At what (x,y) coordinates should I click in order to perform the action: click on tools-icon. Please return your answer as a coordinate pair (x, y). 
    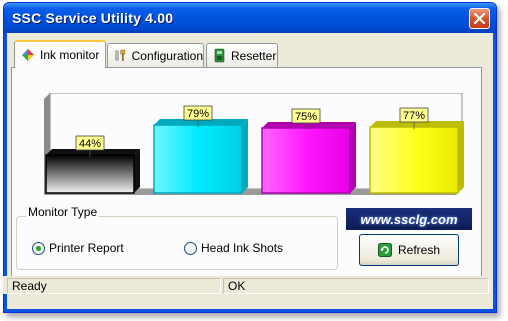
    Looking at the image, I should click on (120, 55).